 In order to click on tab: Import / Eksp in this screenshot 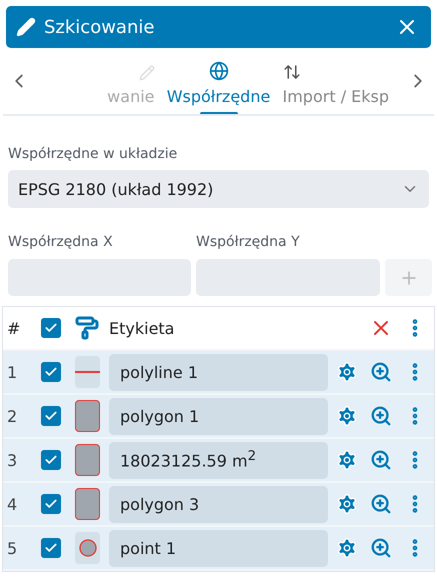, I will do `click(341, 81)`.